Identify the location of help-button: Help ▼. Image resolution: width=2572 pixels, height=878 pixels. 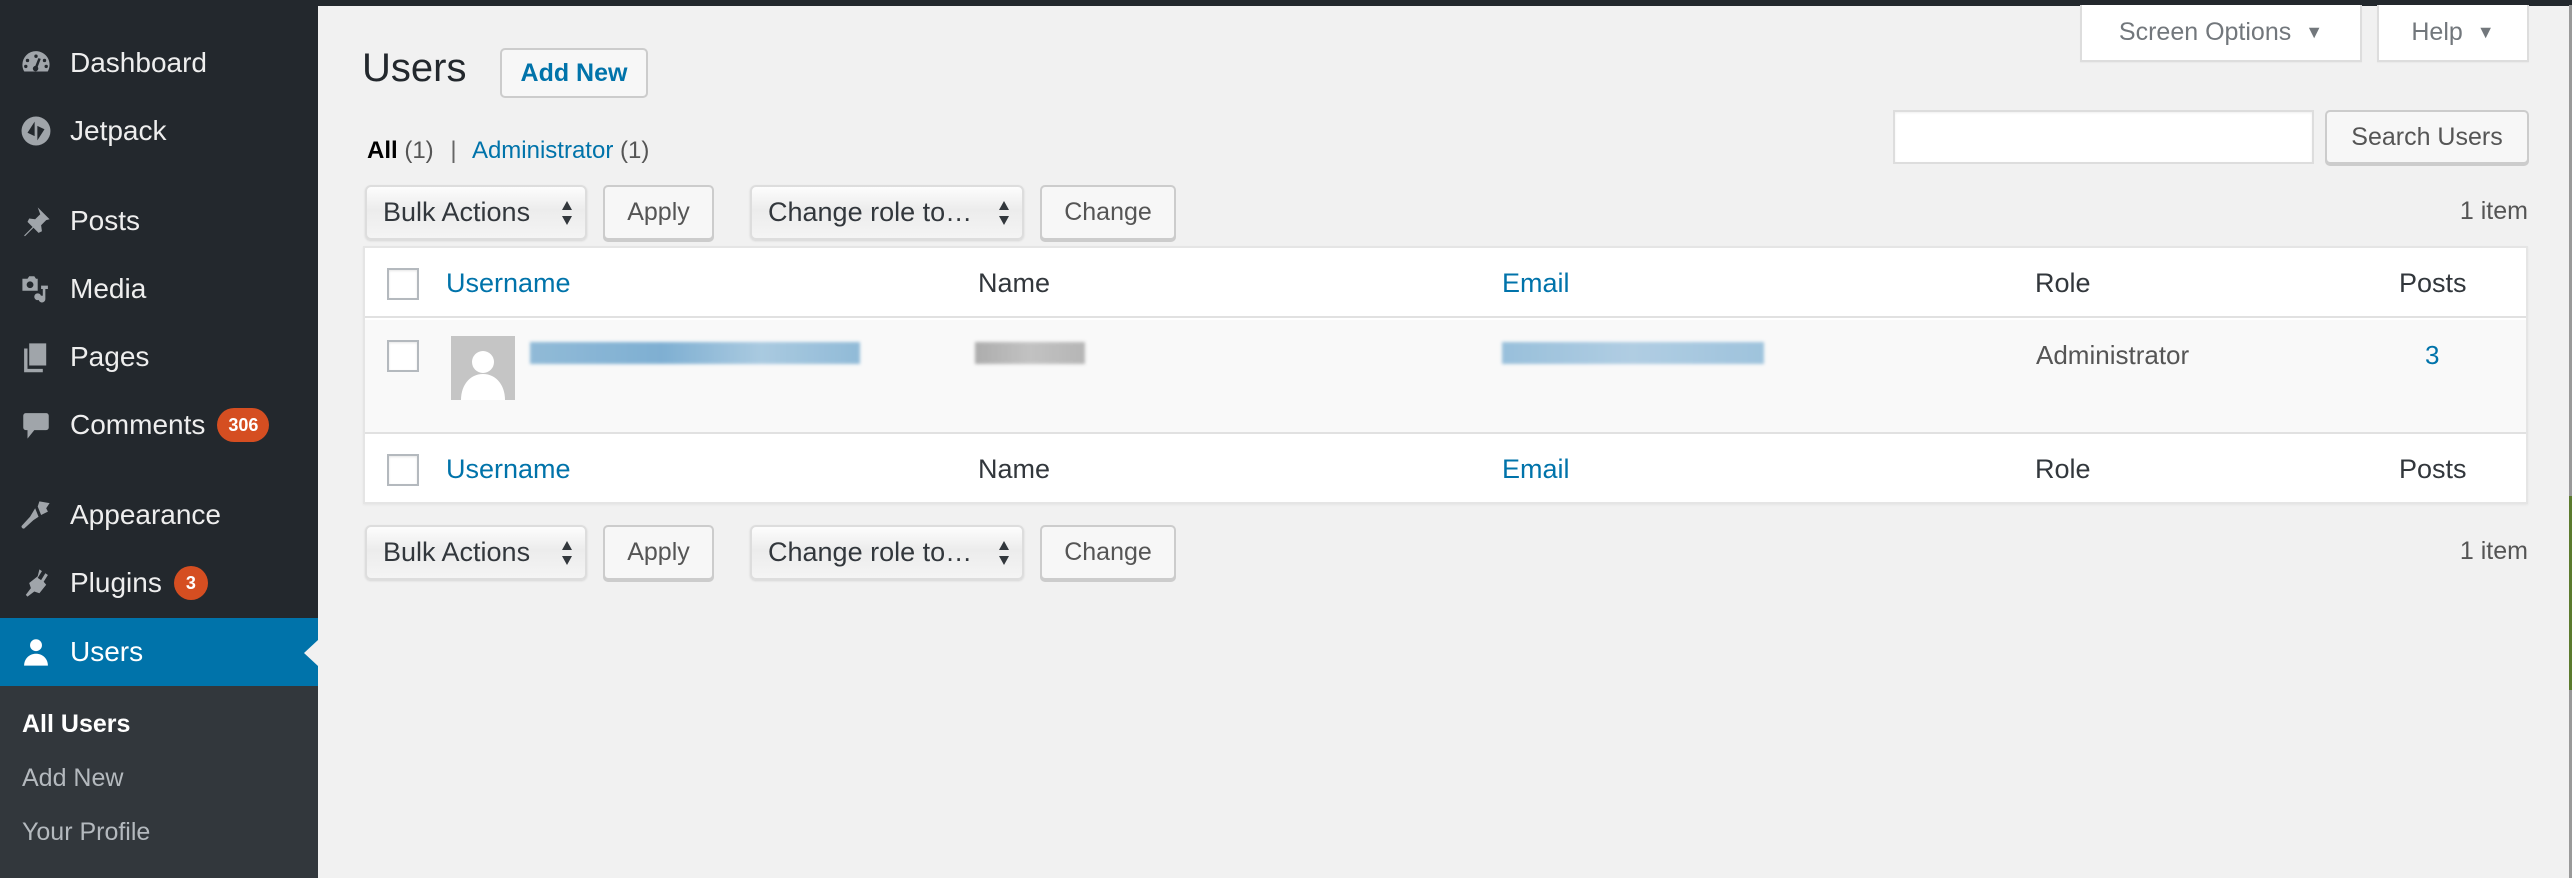
(2453, 33).